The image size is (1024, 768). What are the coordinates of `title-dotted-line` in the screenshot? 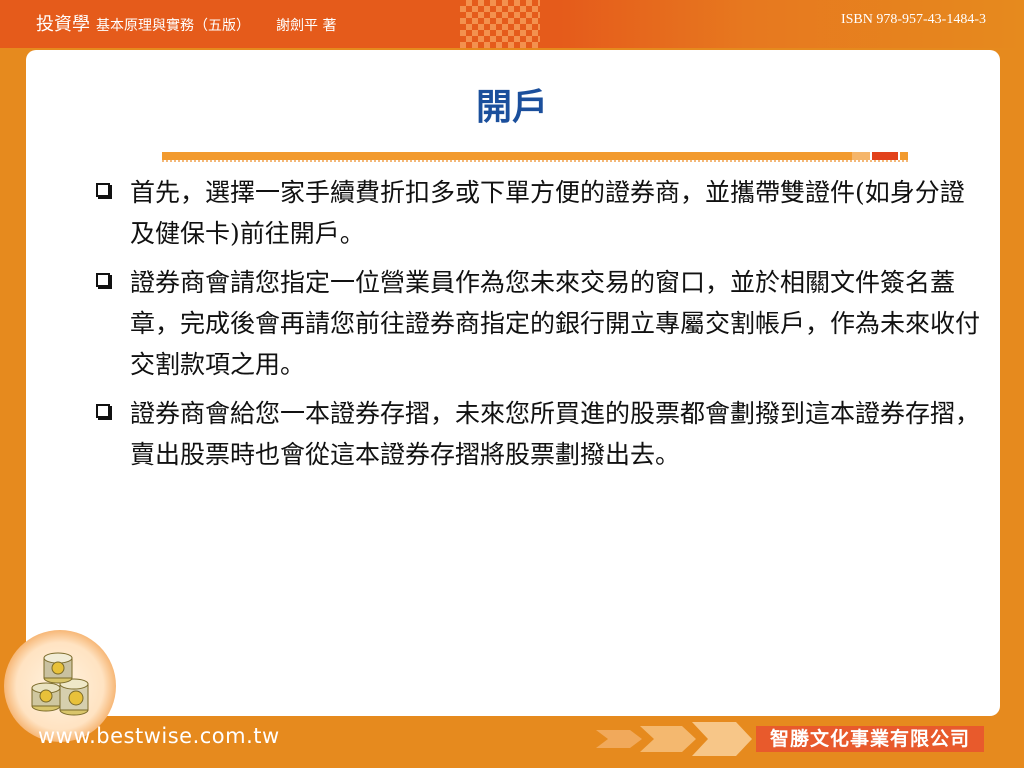 It's located at (535, 161).